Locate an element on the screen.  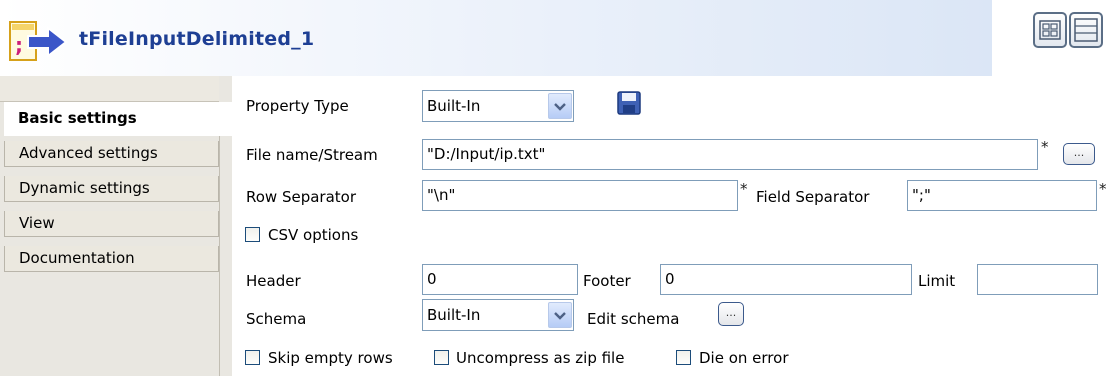
save-icon is located at coordinates (629, 103).